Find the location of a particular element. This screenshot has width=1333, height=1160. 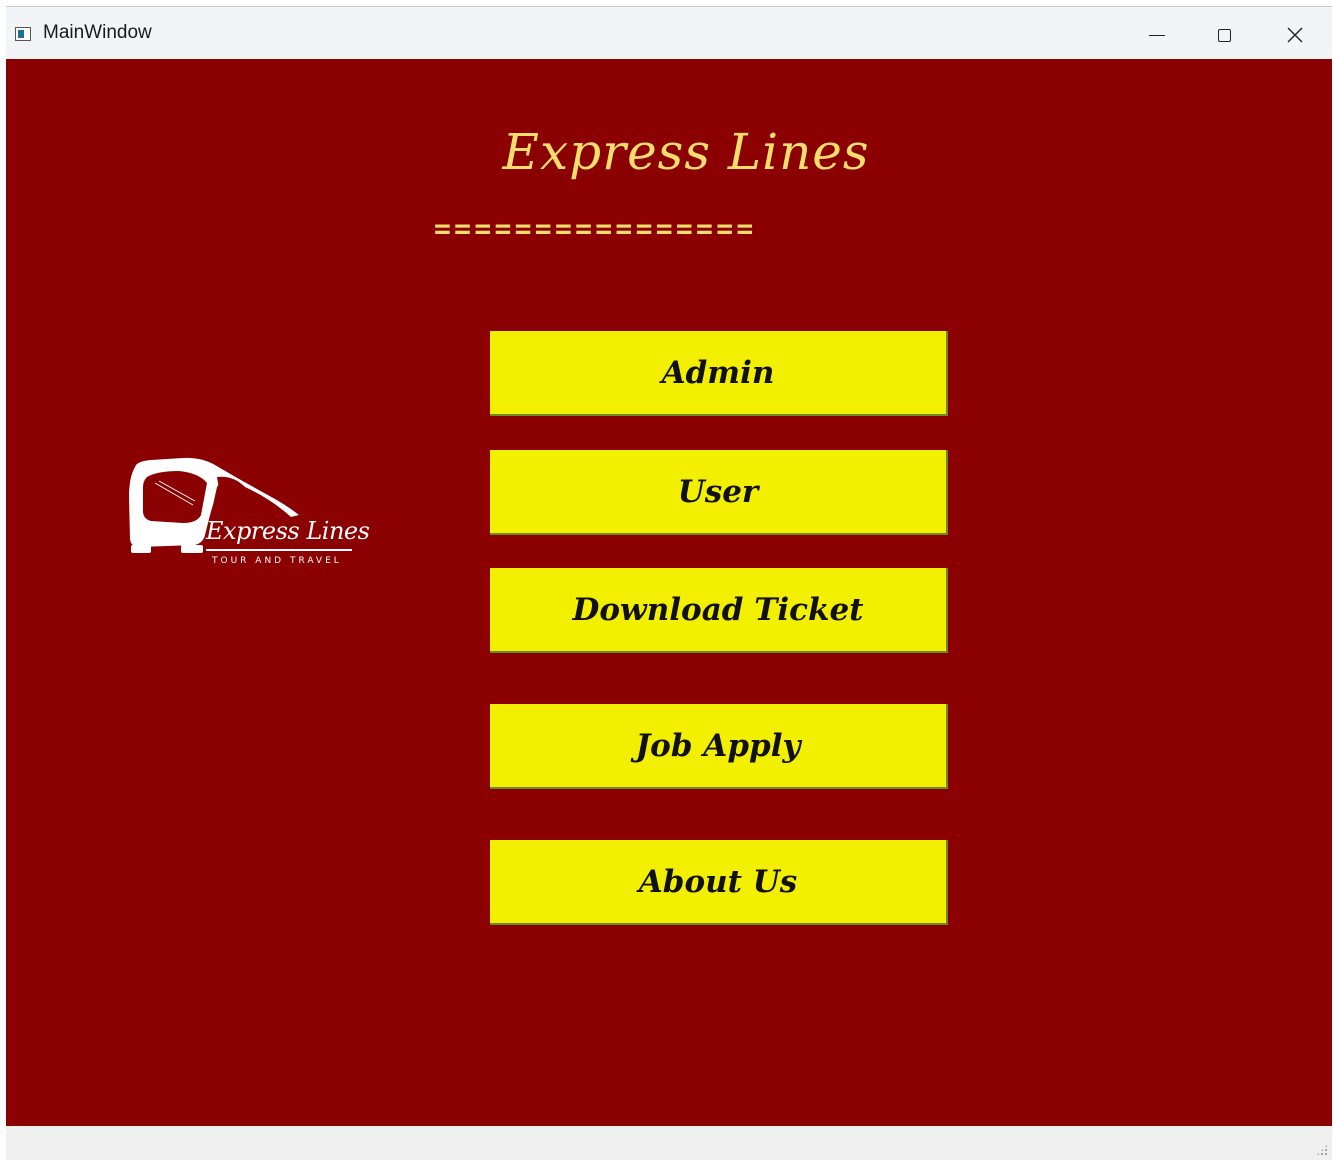

close-icon is located at coordinates (1295, 35).